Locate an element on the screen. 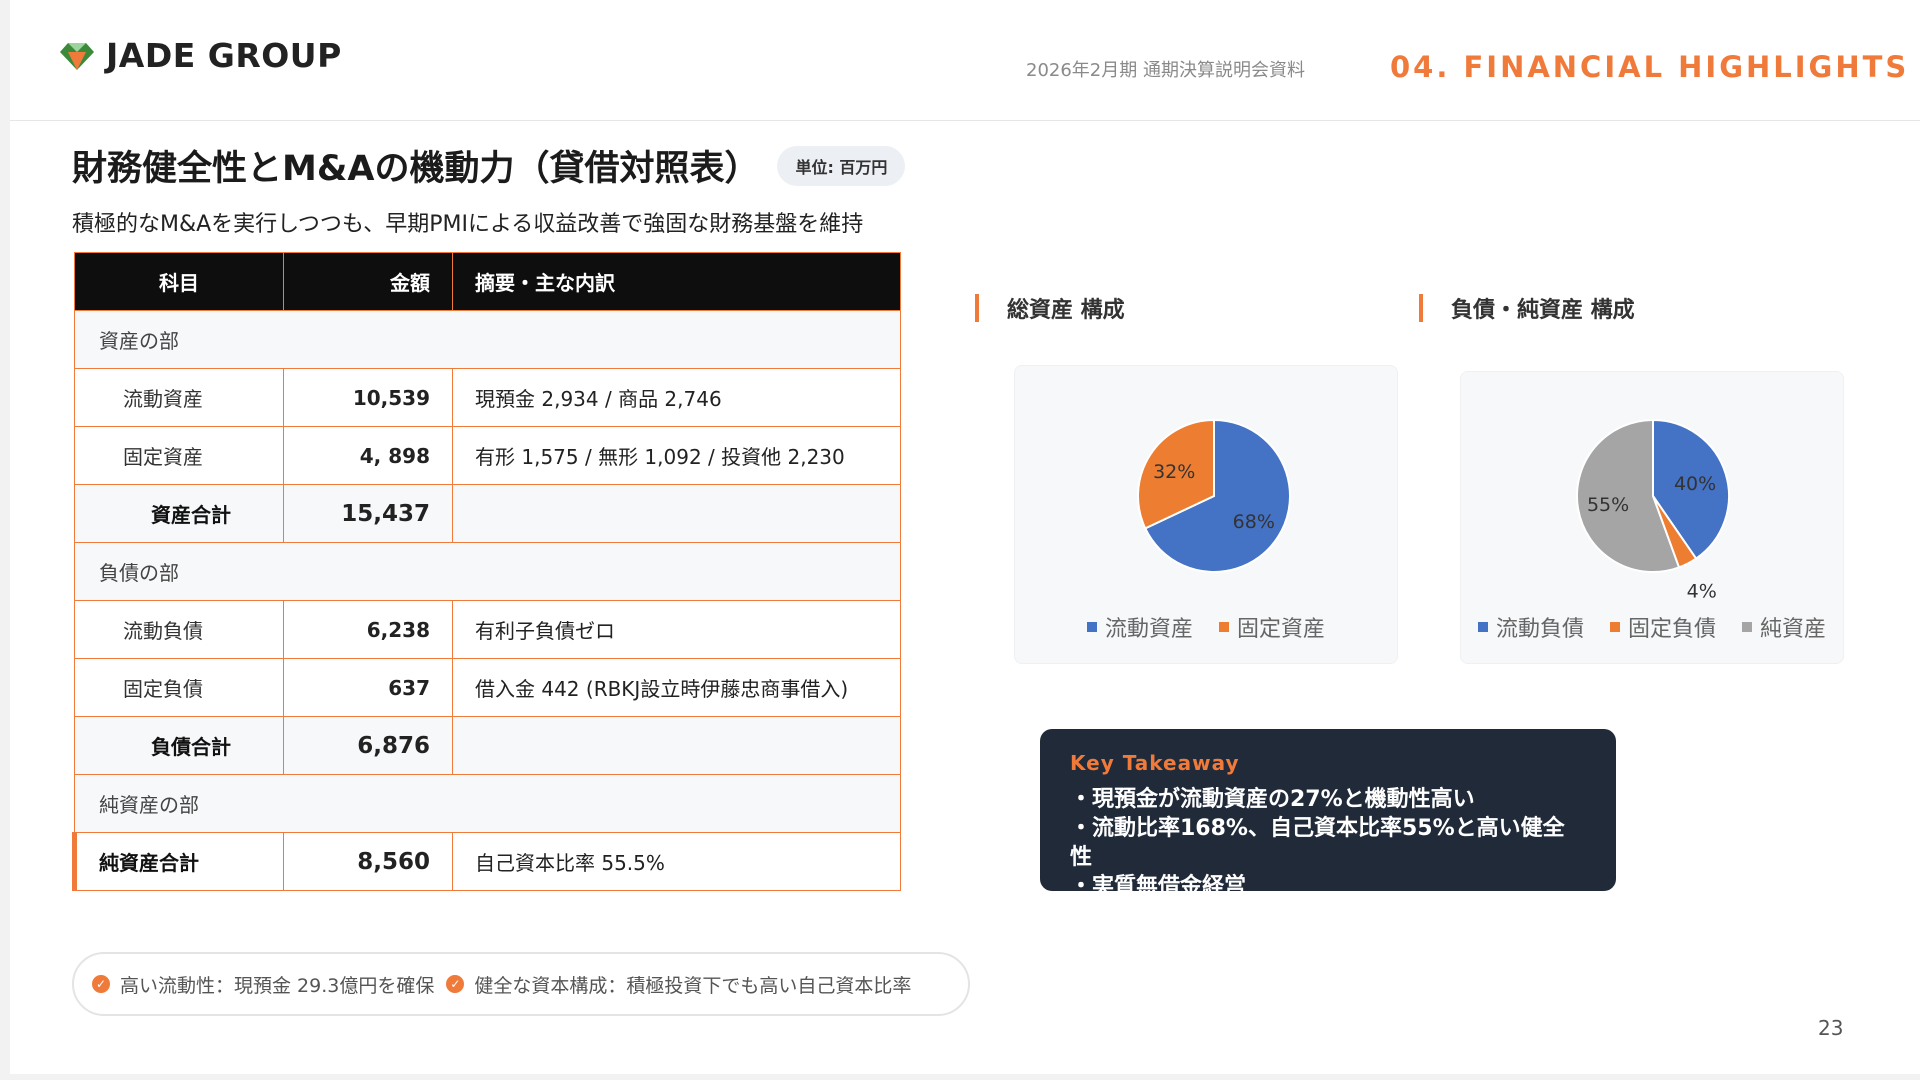  row-name: 固定資産 is located at coordinates (179, 455).